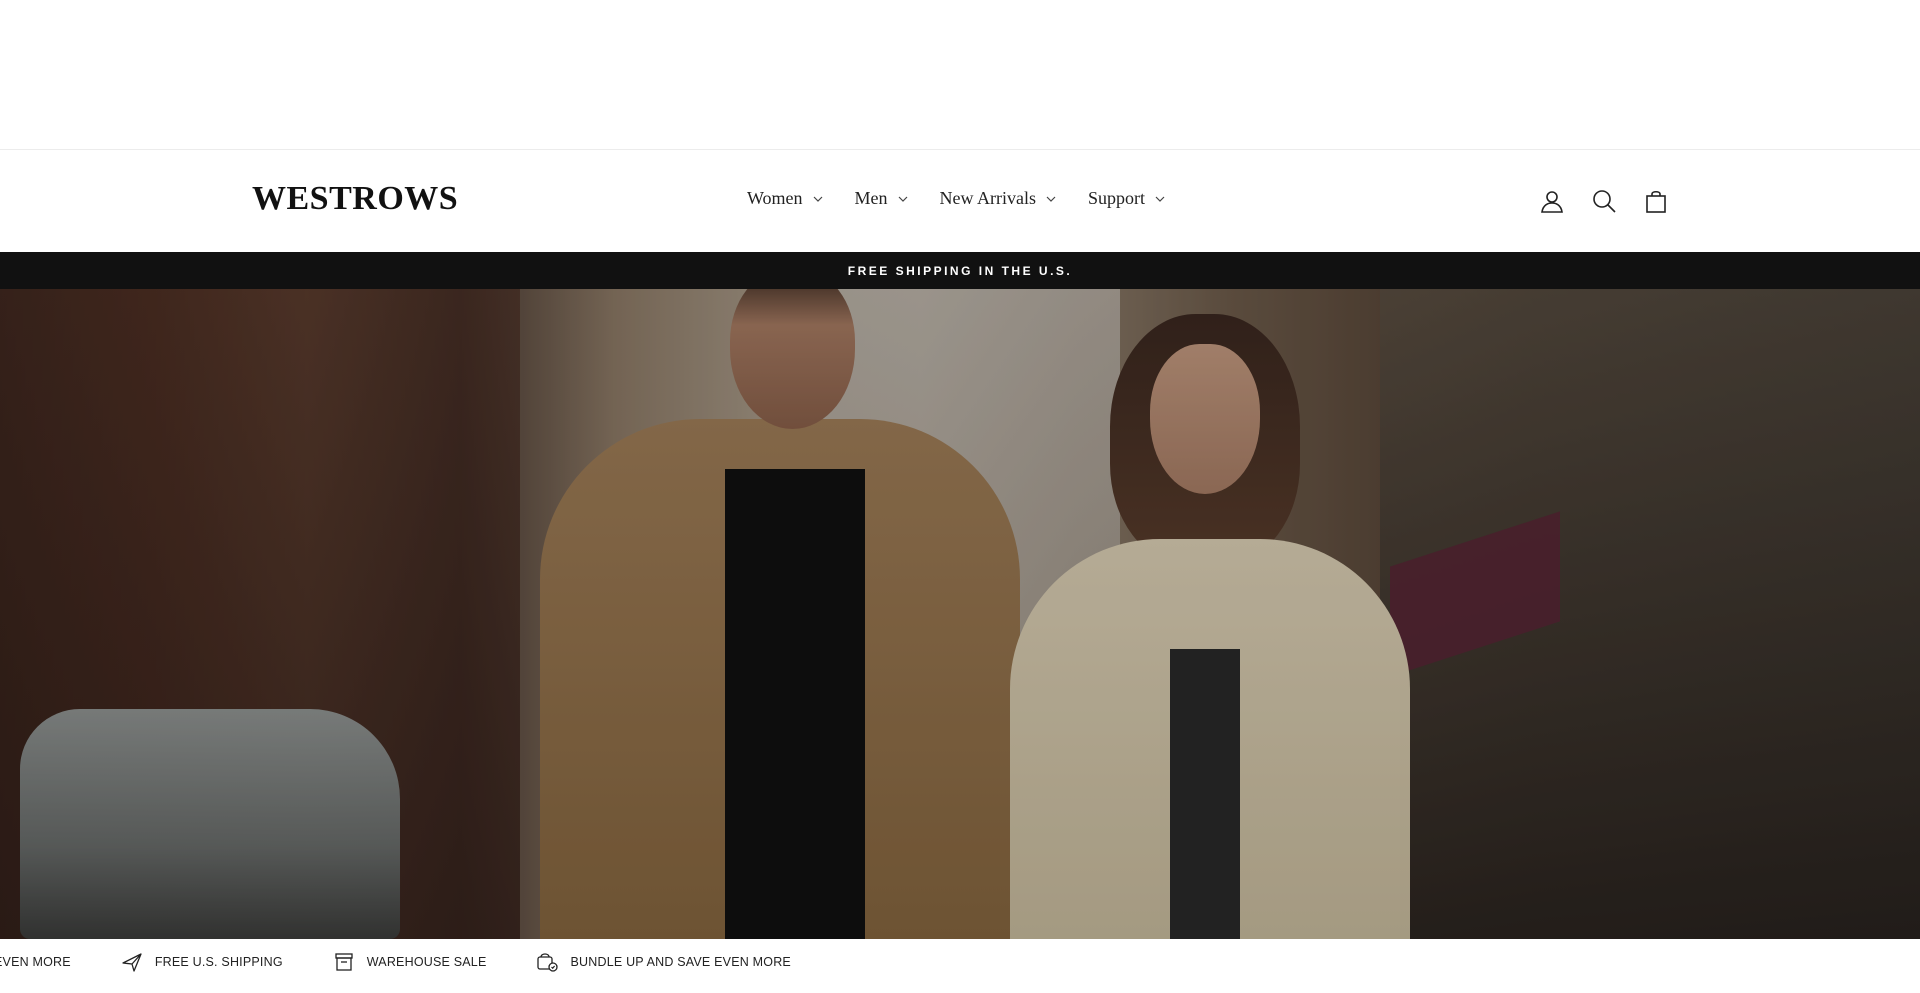 This screenshot has height=993, width=1920. I want to click on ticker-text: WAREHOUSE SALE, so click(426, 962).